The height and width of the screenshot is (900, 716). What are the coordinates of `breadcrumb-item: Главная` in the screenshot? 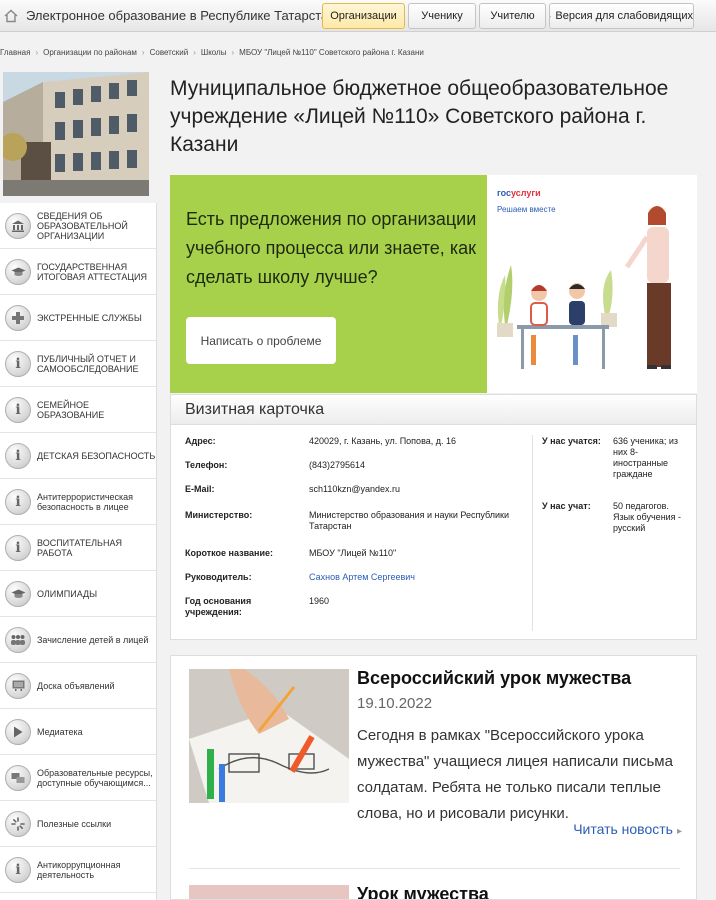 It's located at (15, 52).